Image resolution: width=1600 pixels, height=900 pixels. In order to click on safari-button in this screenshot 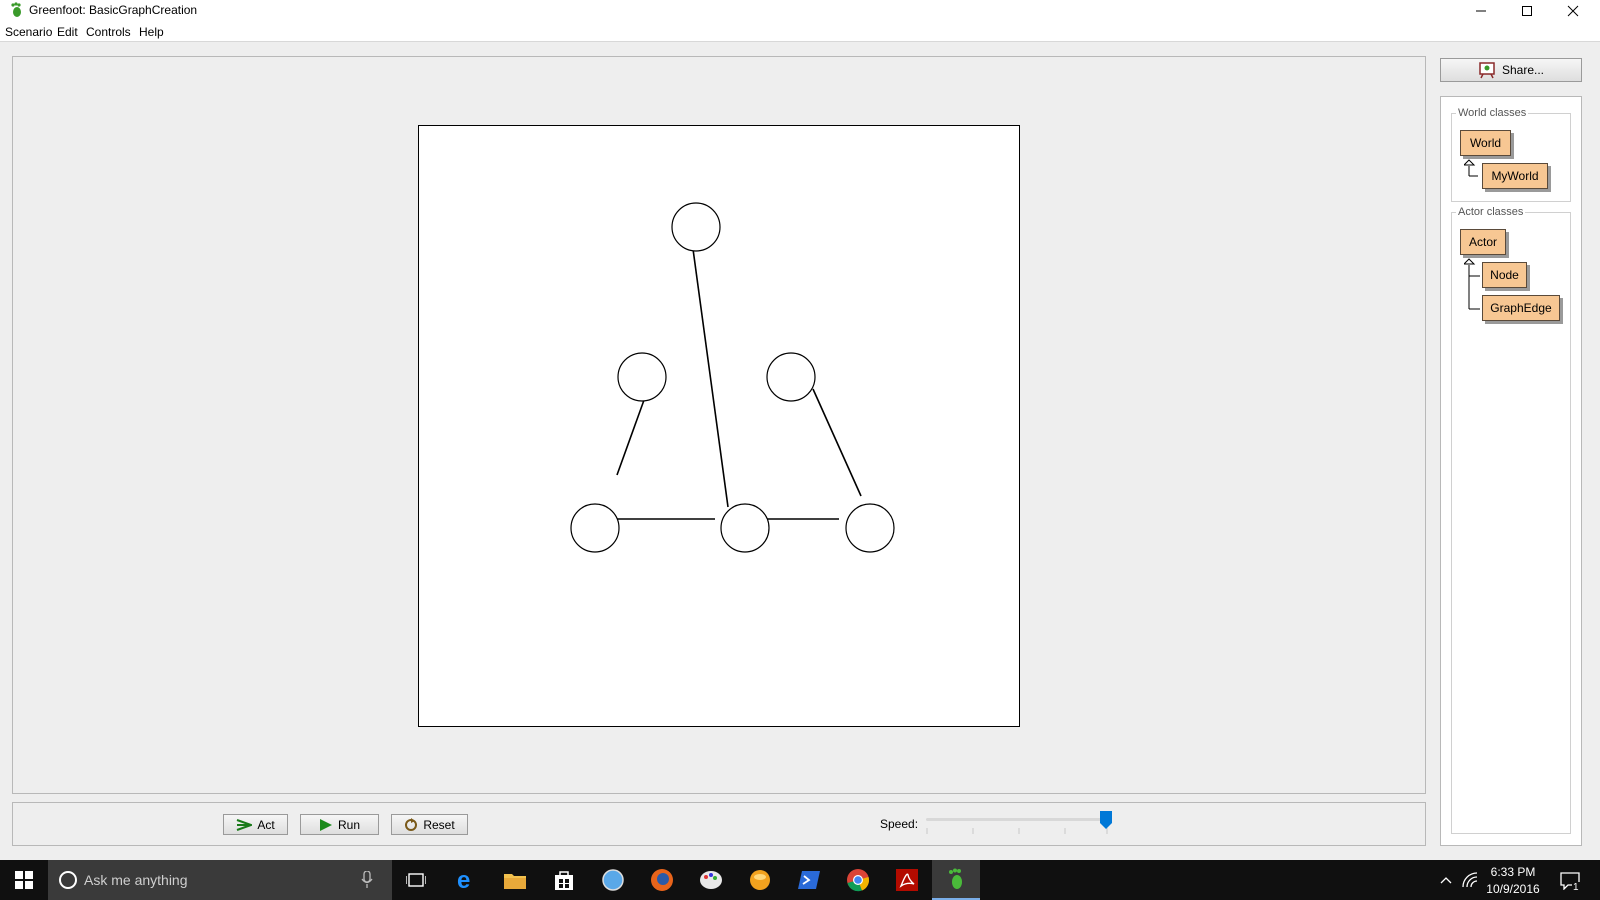, I will do `click(613, 880)`.